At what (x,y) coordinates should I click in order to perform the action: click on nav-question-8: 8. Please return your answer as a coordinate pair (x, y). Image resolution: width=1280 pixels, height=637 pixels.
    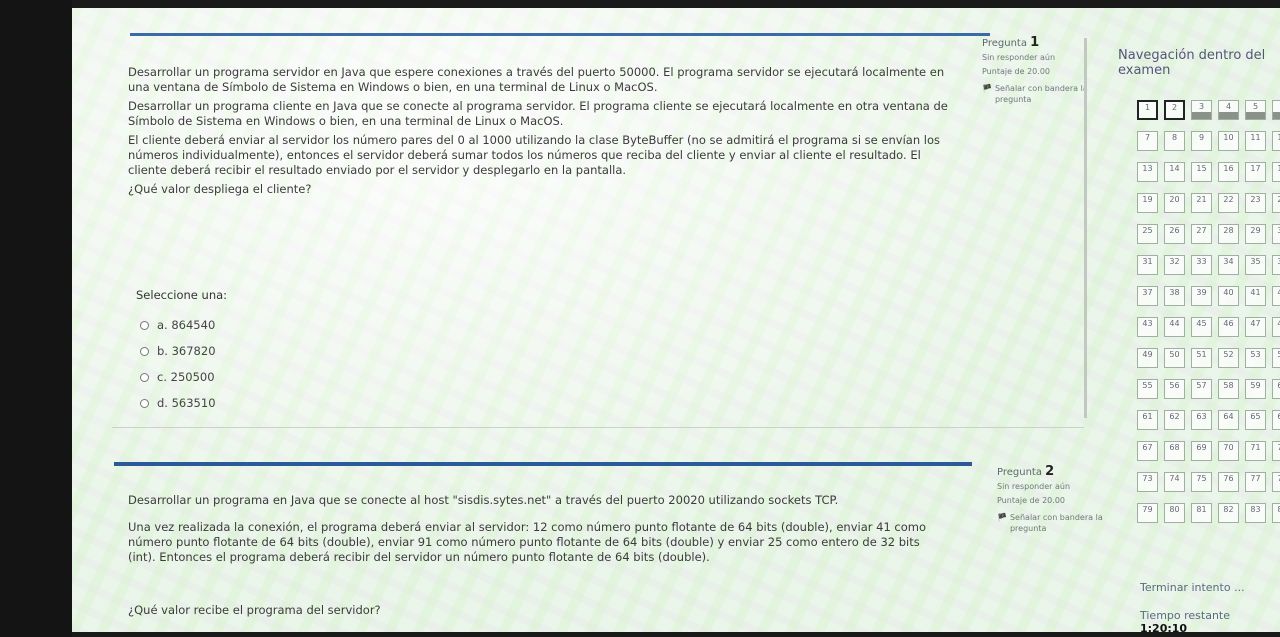
    Looking at the image, I should click on (1174, 141).